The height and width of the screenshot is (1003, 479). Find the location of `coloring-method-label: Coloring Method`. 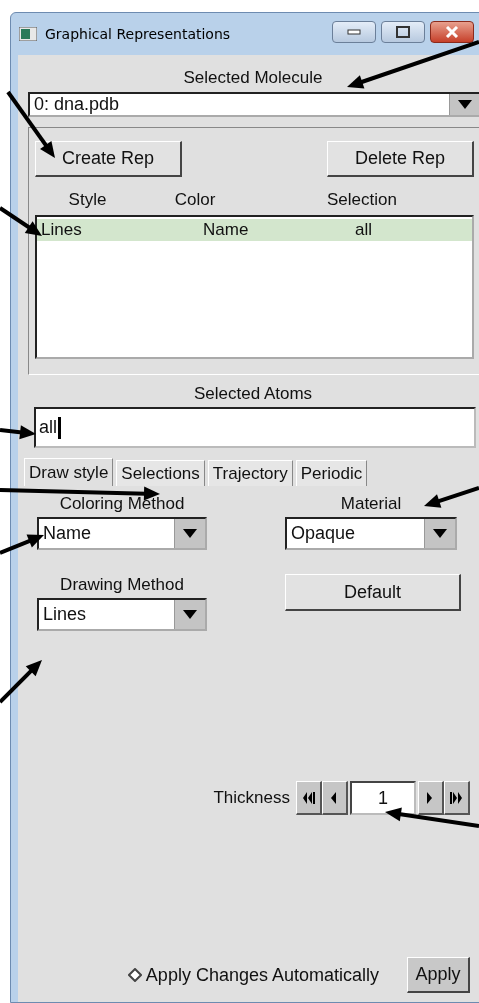

coloring-method-label: Coloring Method is located at coordinates (122, 504).